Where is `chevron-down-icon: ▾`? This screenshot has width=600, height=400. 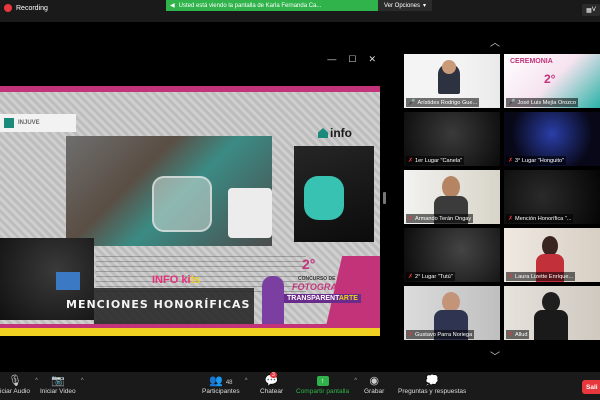
chevron-down-icon: ▾ is located at coordinates (425, 6).